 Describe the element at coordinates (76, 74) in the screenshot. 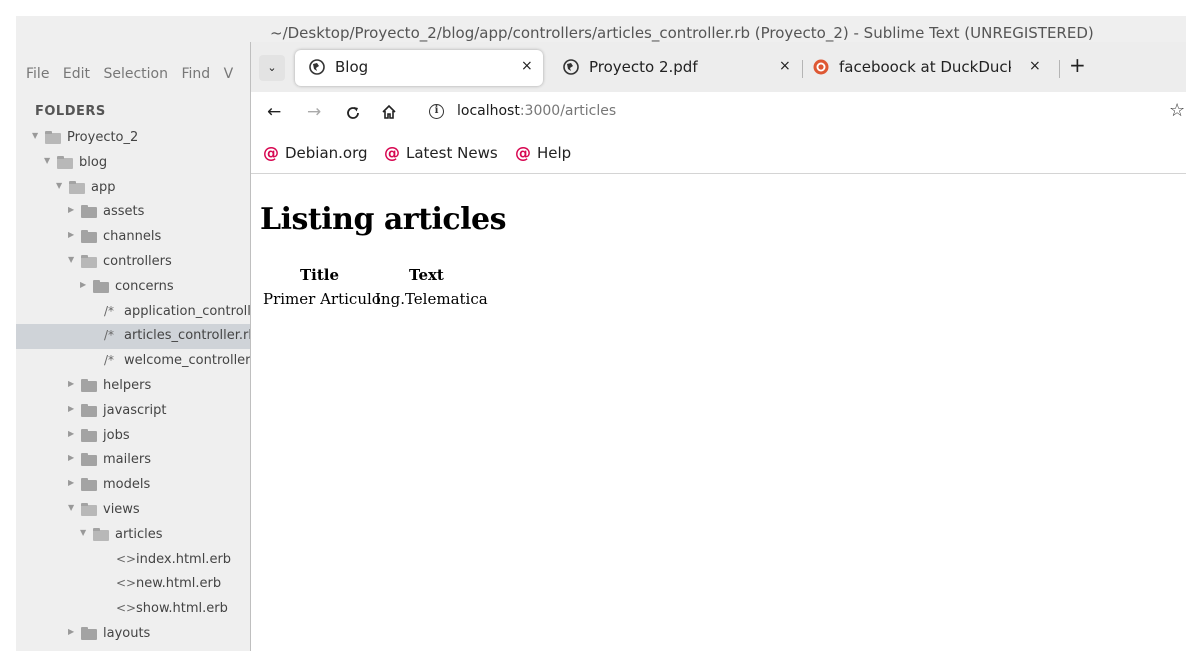

I see `menu-edit: Edit` at that location.